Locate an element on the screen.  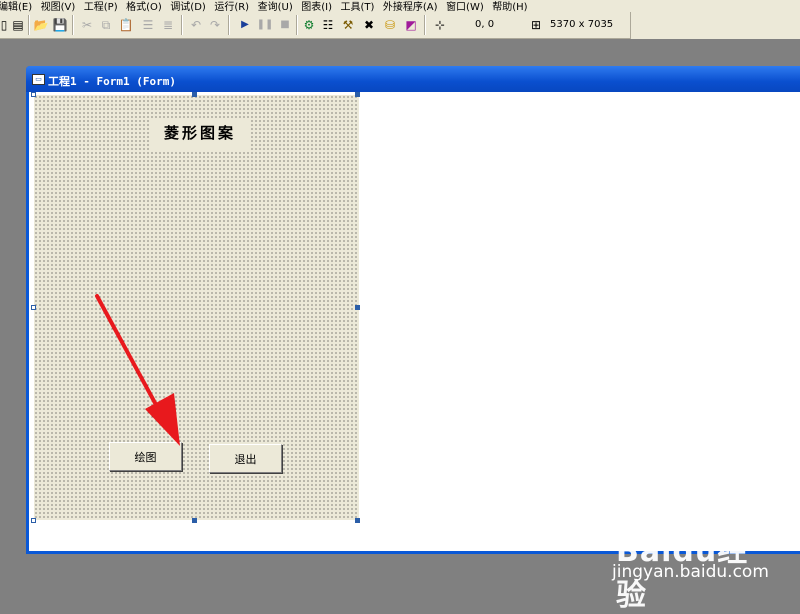
align-icon: ≣ is located at coordinates (168, 25).